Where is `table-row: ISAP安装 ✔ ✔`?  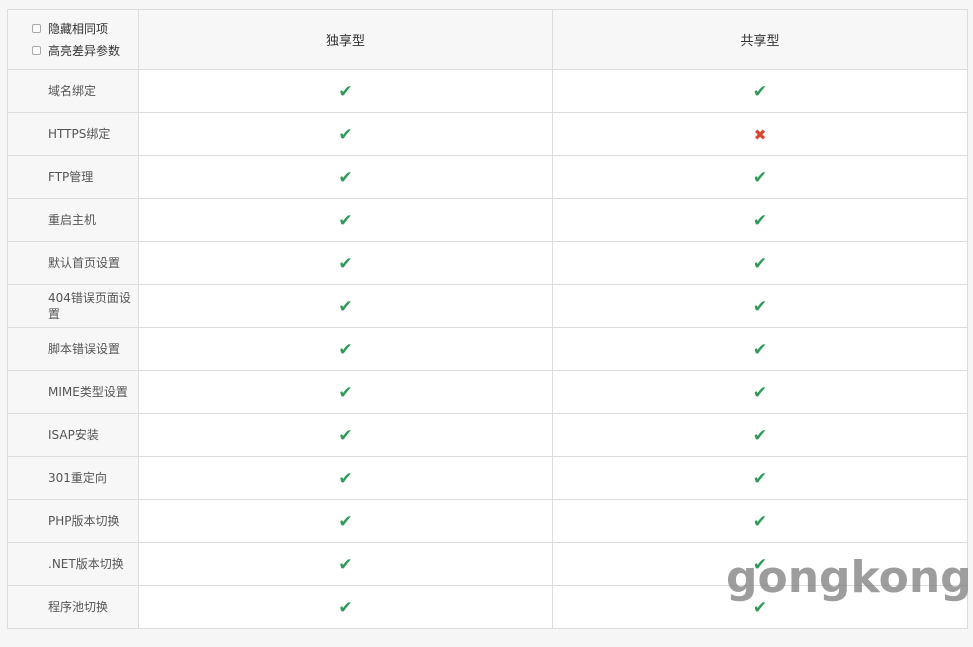
table-row: ISAP安装 ✔ ✔ is located at coordinates (487, 435).